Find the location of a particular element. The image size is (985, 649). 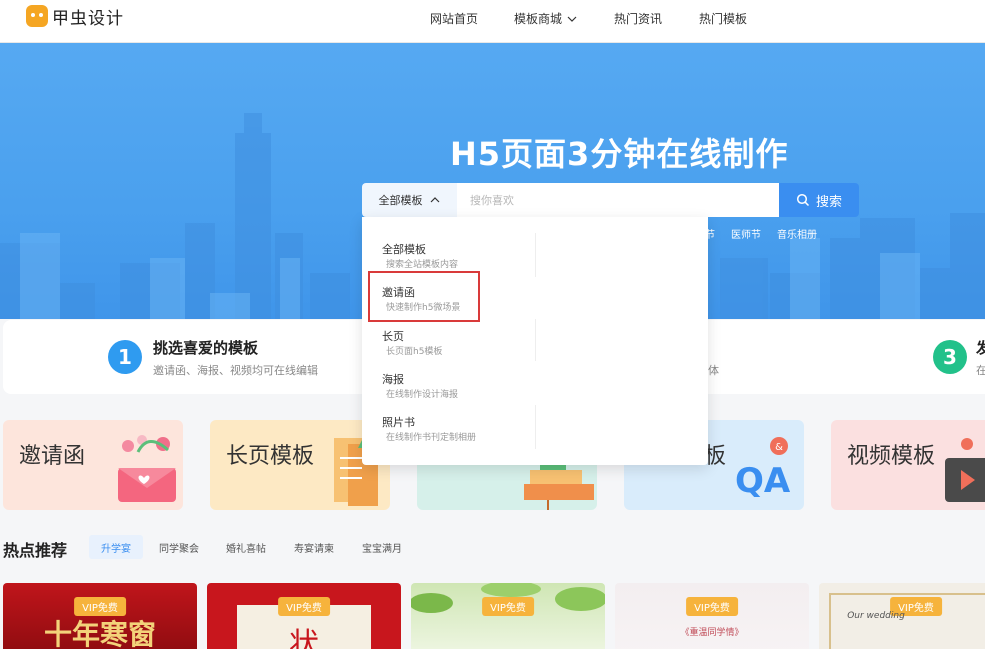

category-label: 邀请函 is located at coordinates (52, 456).